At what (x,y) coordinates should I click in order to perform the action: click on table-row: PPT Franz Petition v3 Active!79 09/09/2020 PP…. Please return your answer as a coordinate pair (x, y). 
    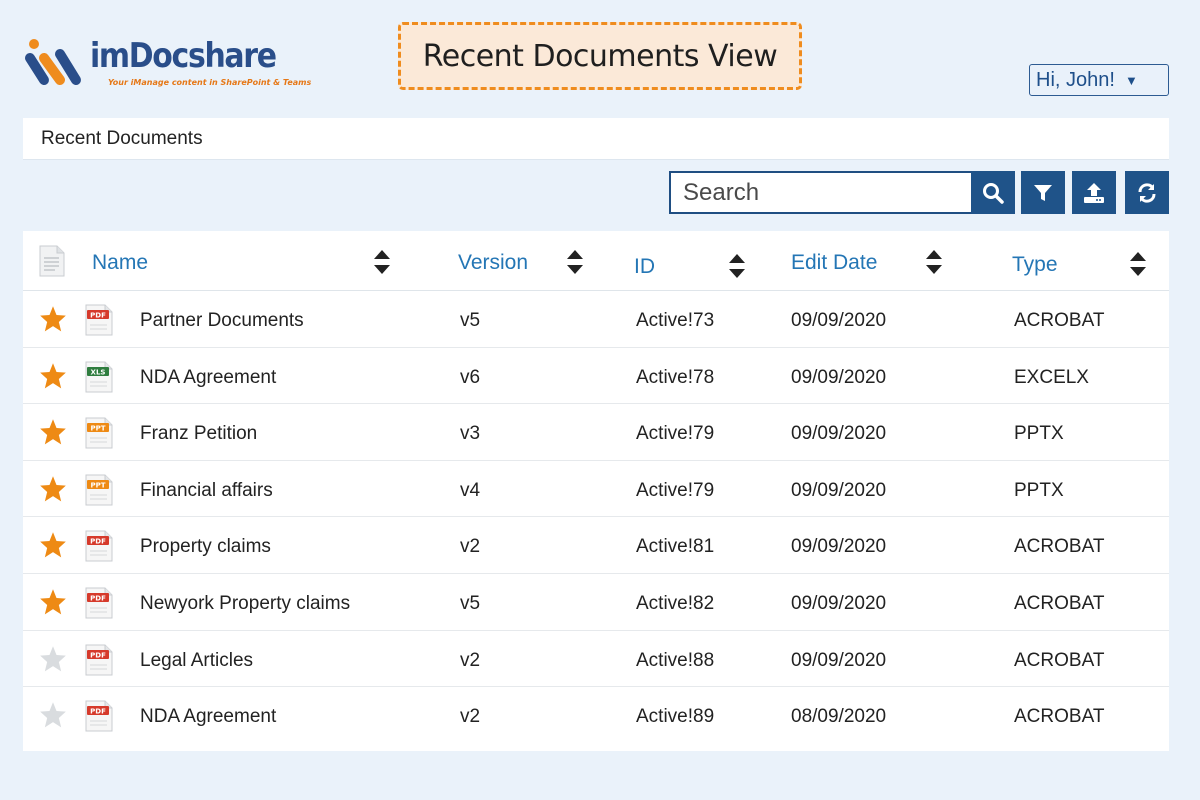
    Looking at the image, I should click on (596, 432).